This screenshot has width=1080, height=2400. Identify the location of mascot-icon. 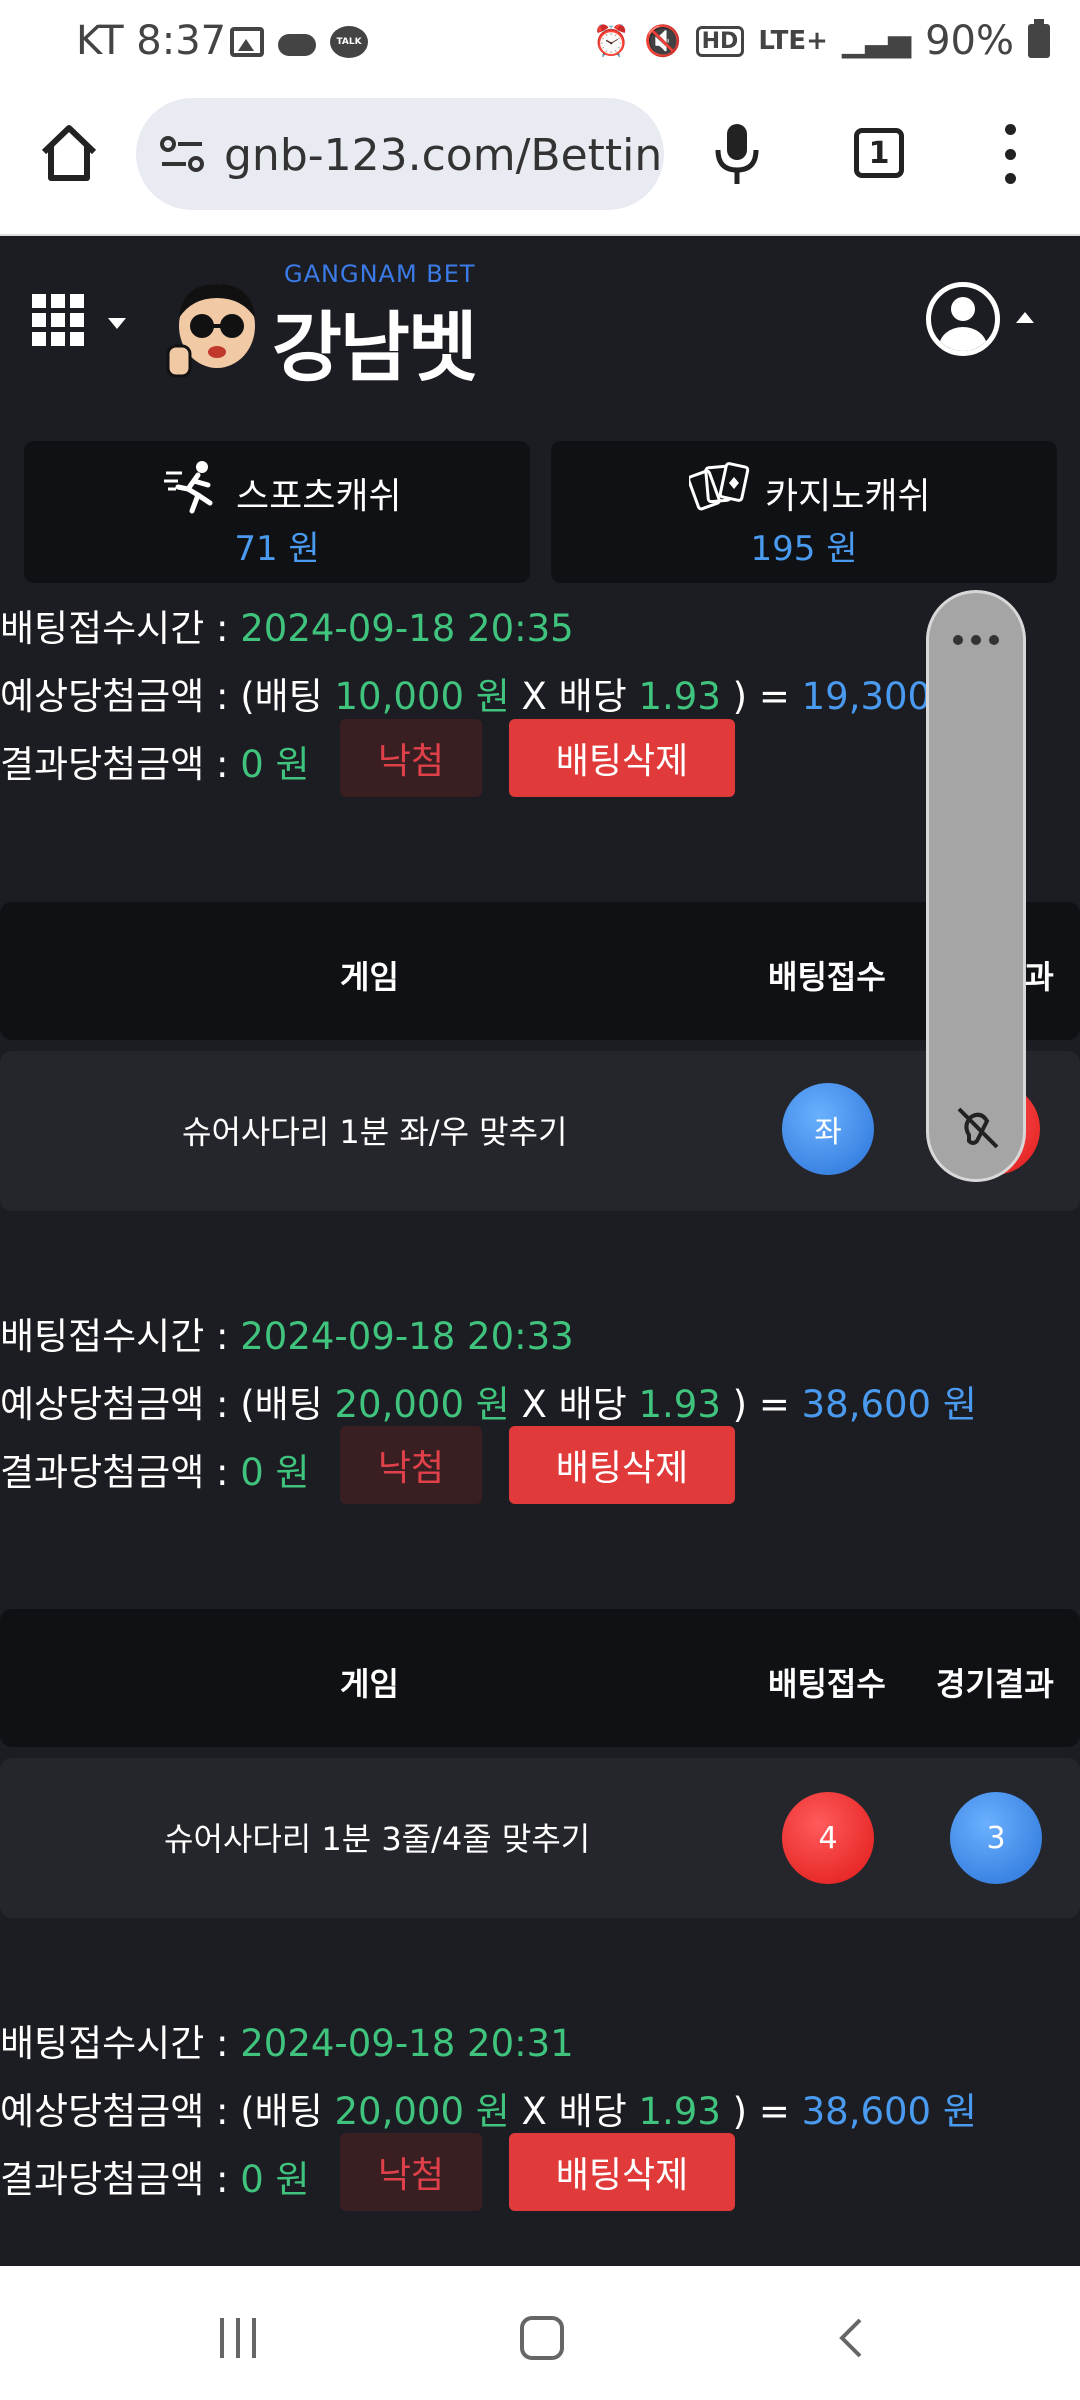
(210, 331).